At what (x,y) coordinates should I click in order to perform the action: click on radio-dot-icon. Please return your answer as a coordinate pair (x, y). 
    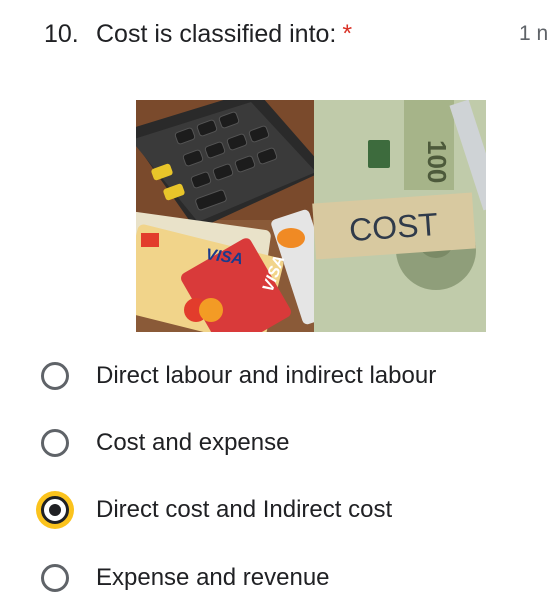
    Looking at the image, I should click on (55, 510).